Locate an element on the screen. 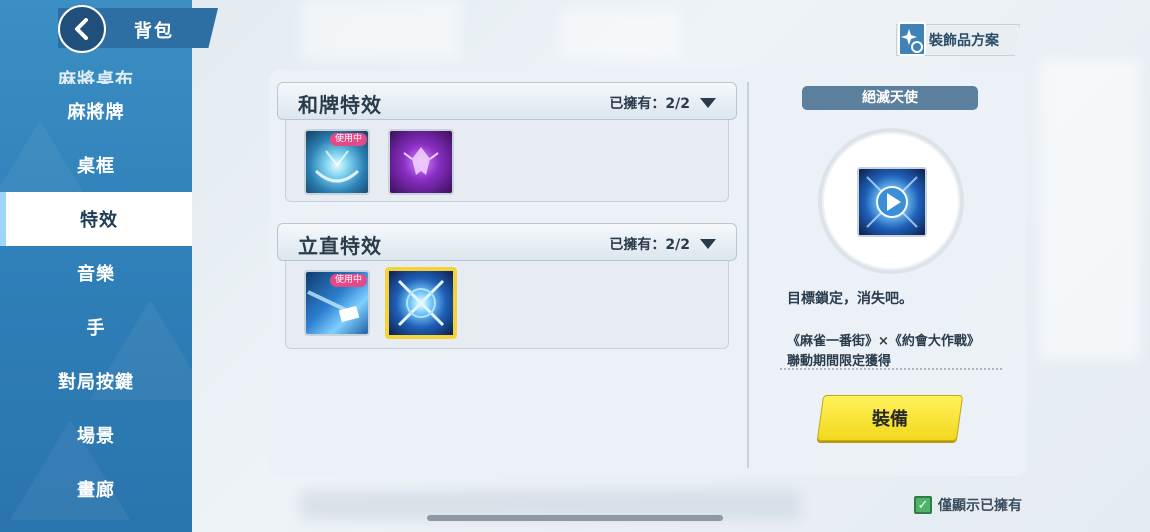  sidebar-item-effects: 特效 is located at coordinates (96, 219).